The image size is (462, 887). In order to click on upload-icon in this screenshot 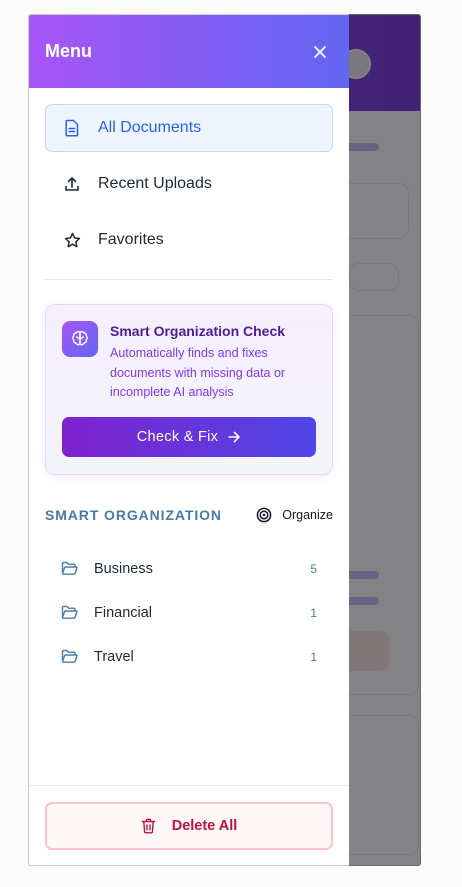, I will do `click(72, 184)`.